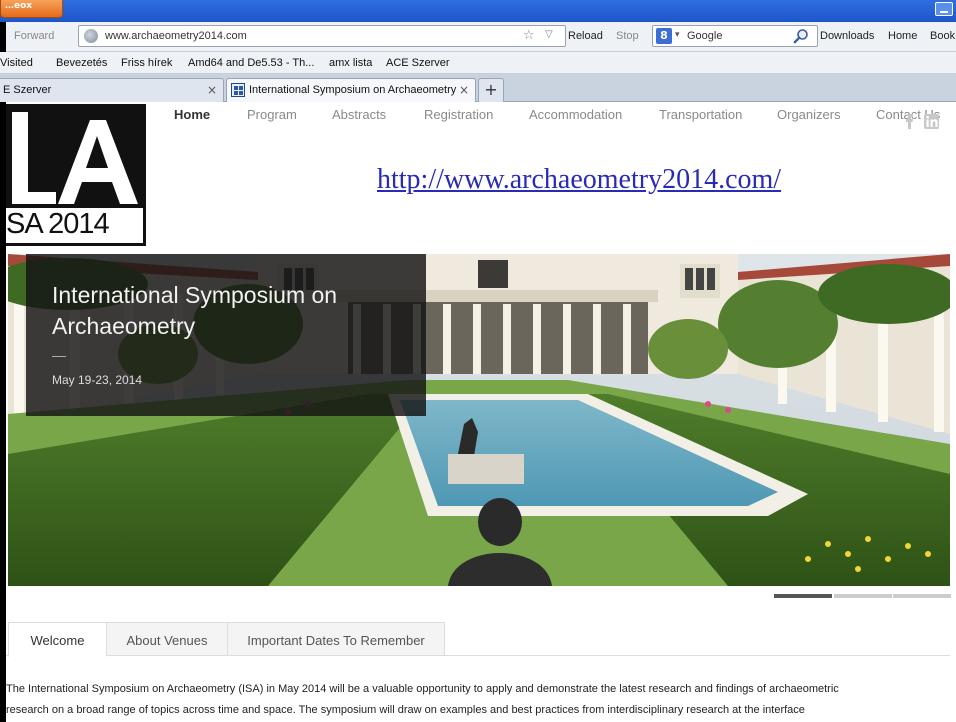 Image resolution: width=956 pixels, height=722 pixels. Describe the element at coordinates (677, 35) in the screenshot. I see `search-engine-dropdown-icon: ▾` at that location.